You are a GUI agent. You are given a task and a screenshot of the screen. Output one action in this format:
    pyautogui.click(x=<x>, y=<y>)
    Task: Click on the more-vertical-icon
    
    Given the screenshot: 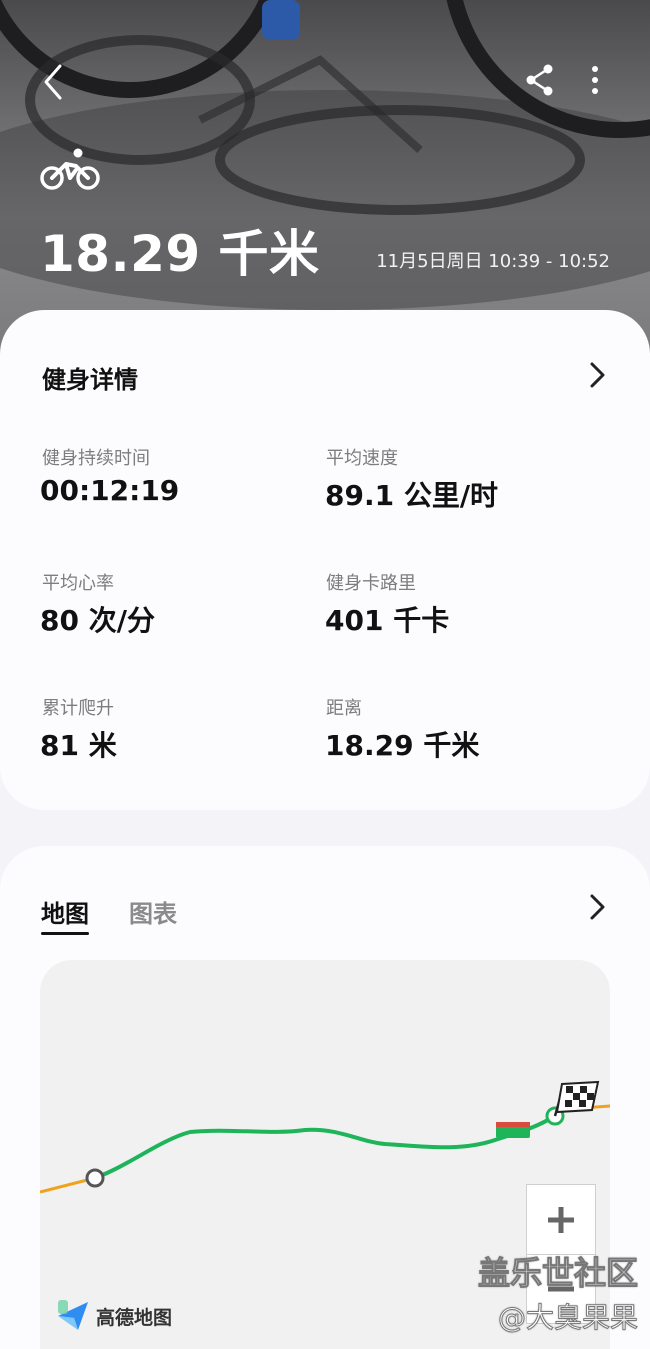 What is the action you would take?
    pyautogui.click(x=595, y=80)
    